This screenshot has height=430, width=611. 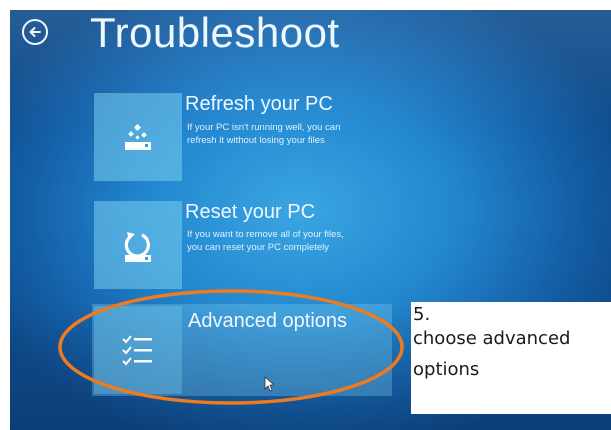 I want to click on reset-pc-title: Reset your PC, so click(x=250, y=212).